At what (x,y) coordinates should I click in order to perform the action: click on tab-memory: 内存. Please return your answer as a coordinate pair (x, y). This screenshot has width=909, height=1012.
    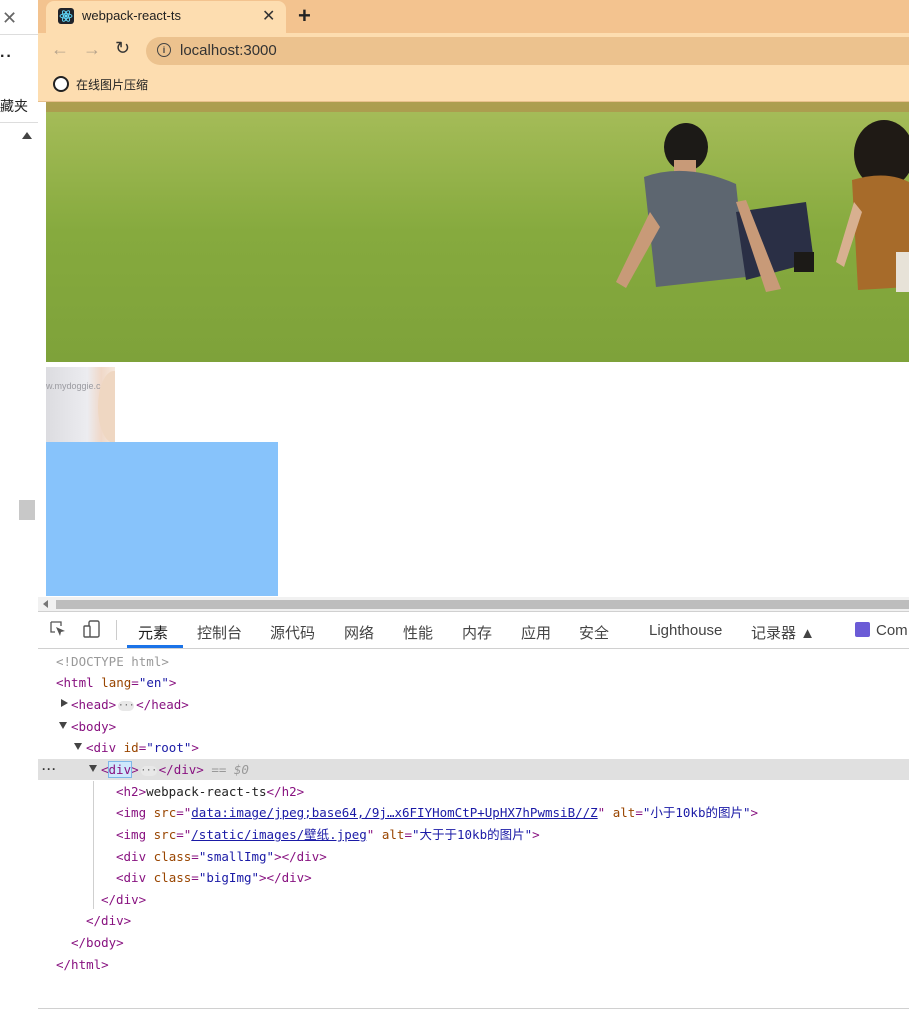
    Looking at the image, I should click on (477, 632).